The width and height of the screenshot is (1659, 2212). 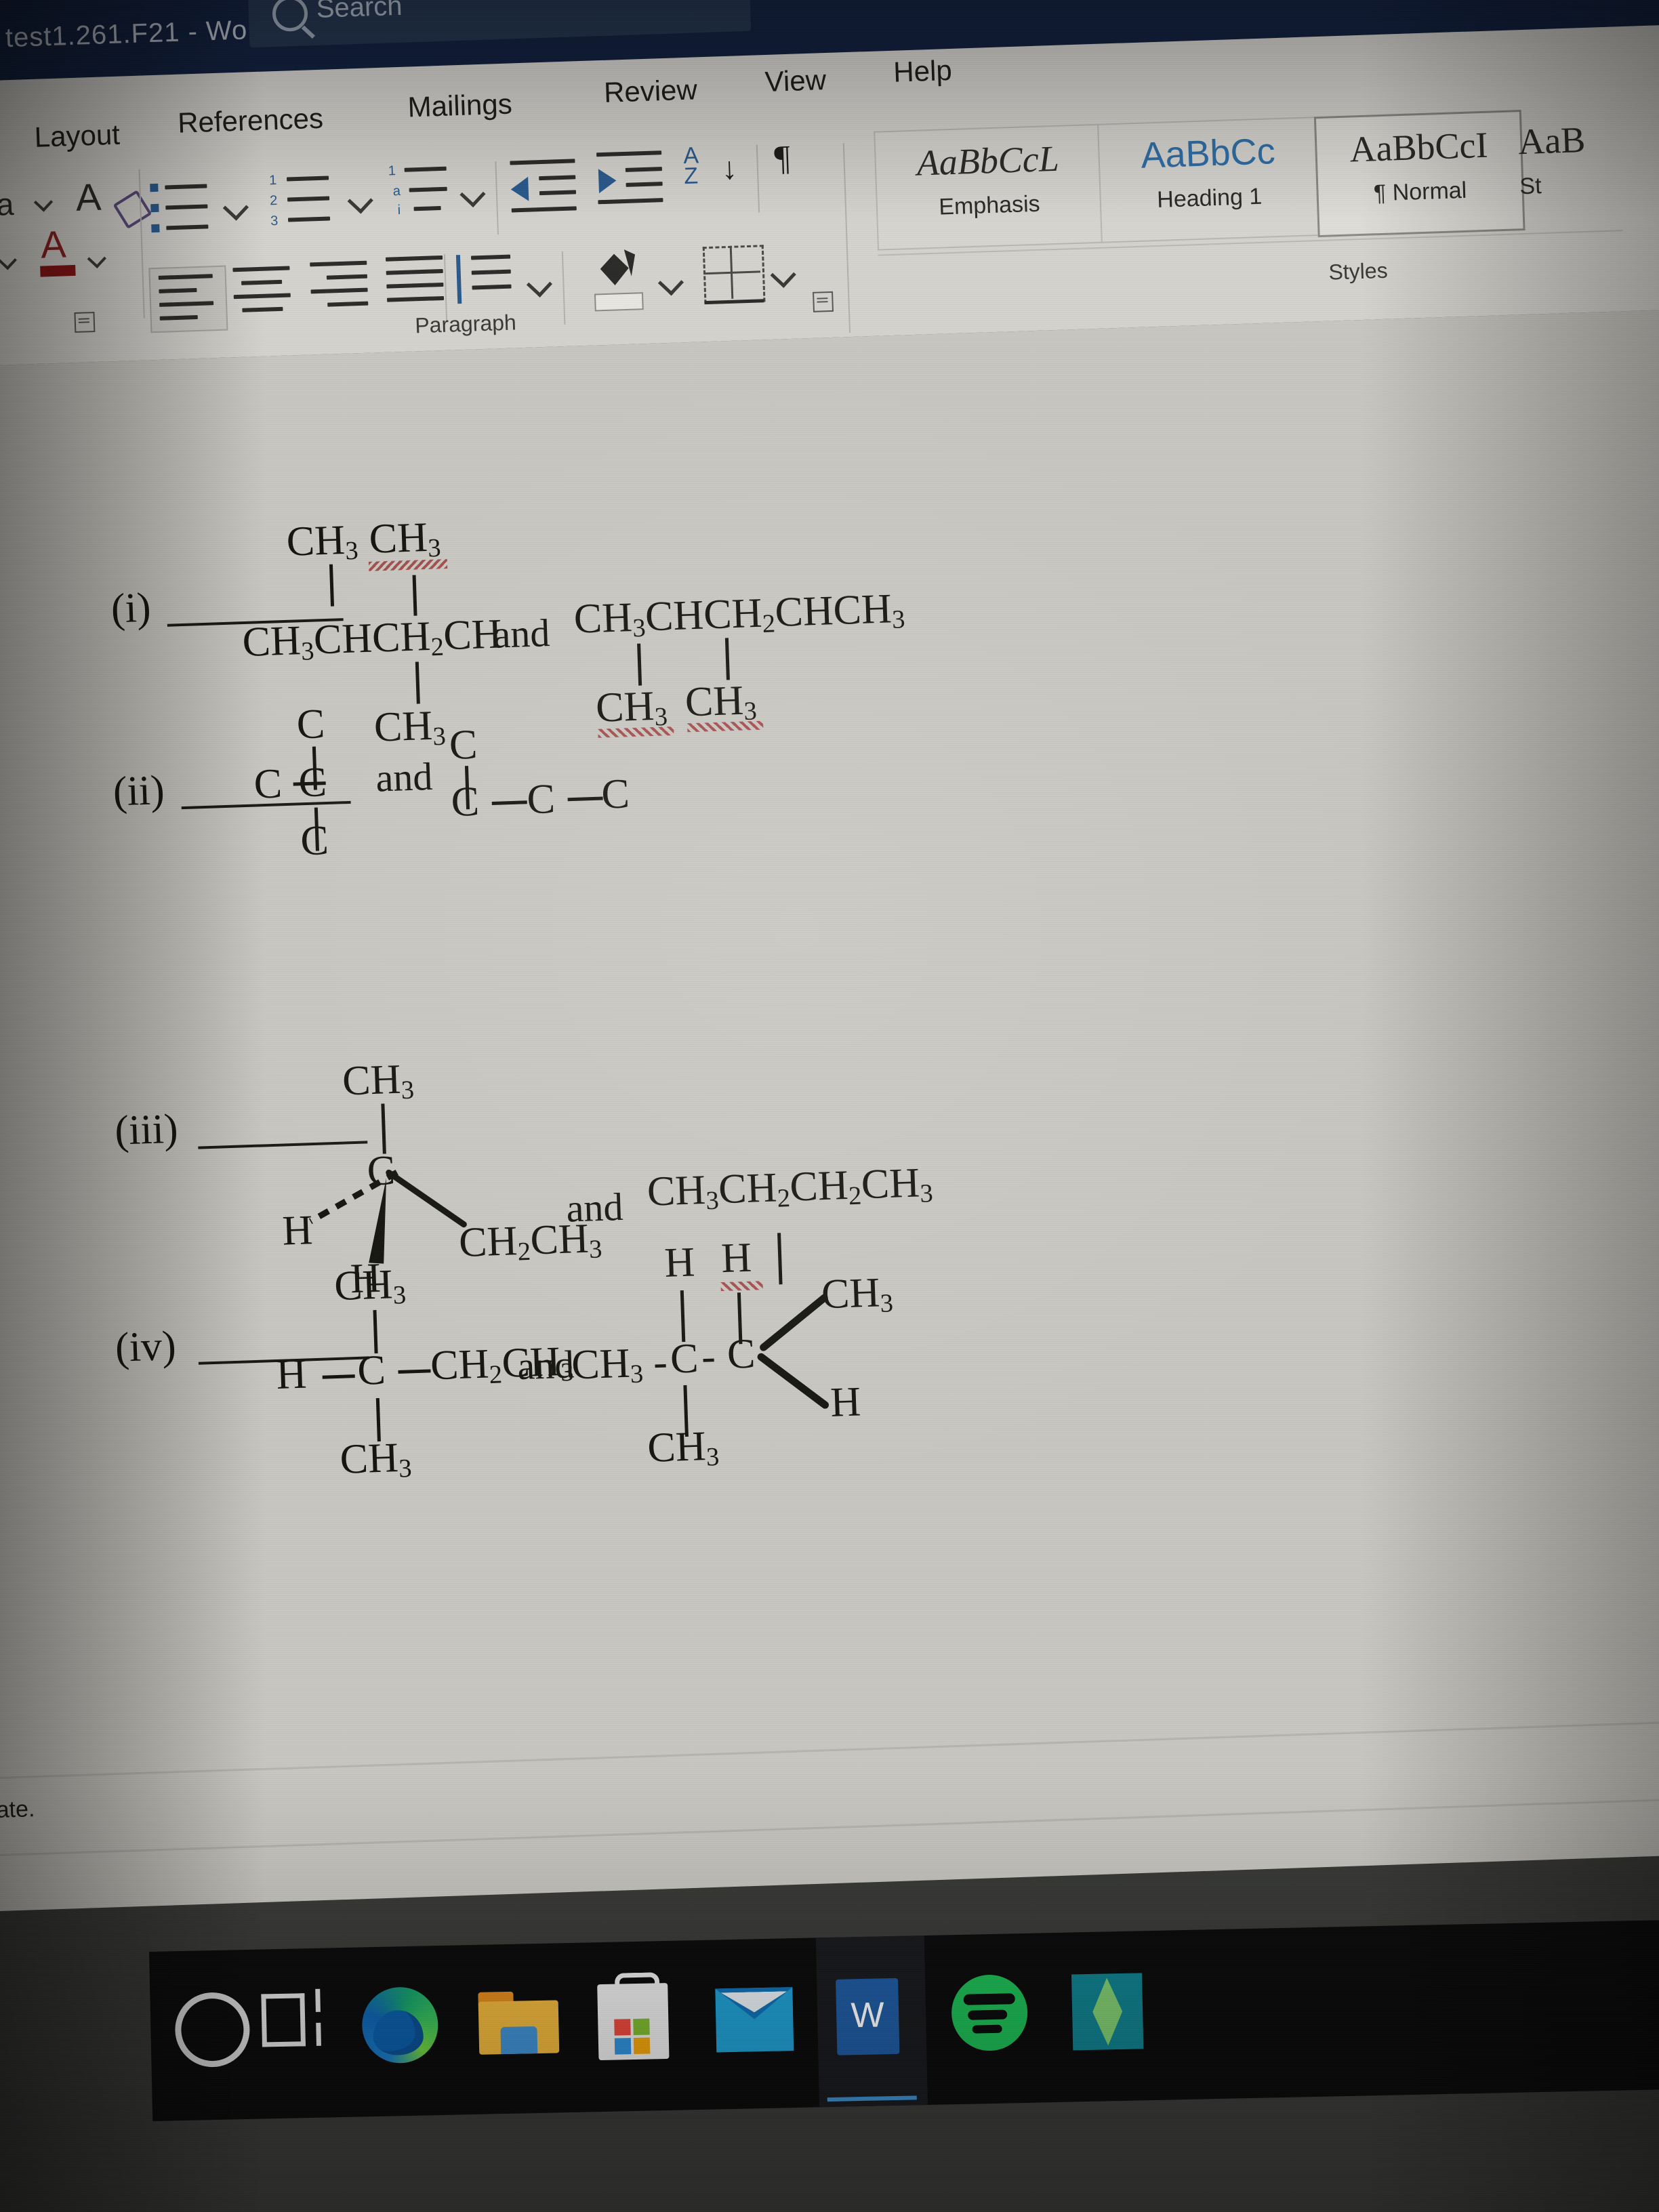 What do you see at coordinates (404, 777) in the screenshot?
I see `q2-connector: and` at bounding box center [404, 777].